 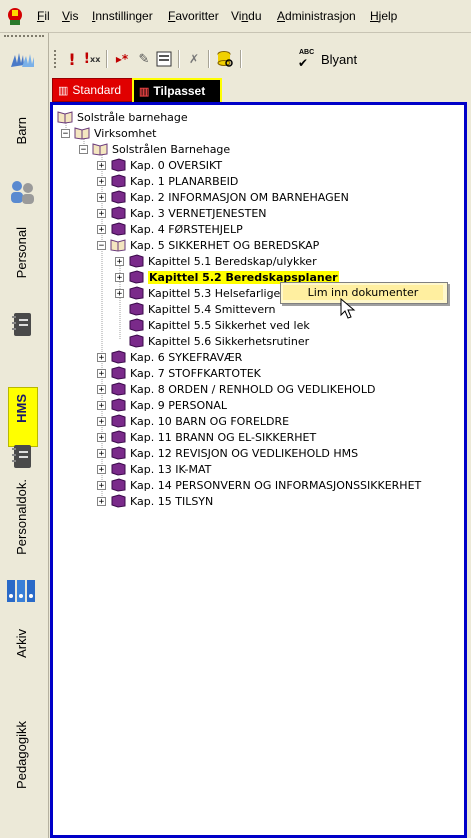 I want to click on menu-vindu: Vindu, so click(x=246, y=16).